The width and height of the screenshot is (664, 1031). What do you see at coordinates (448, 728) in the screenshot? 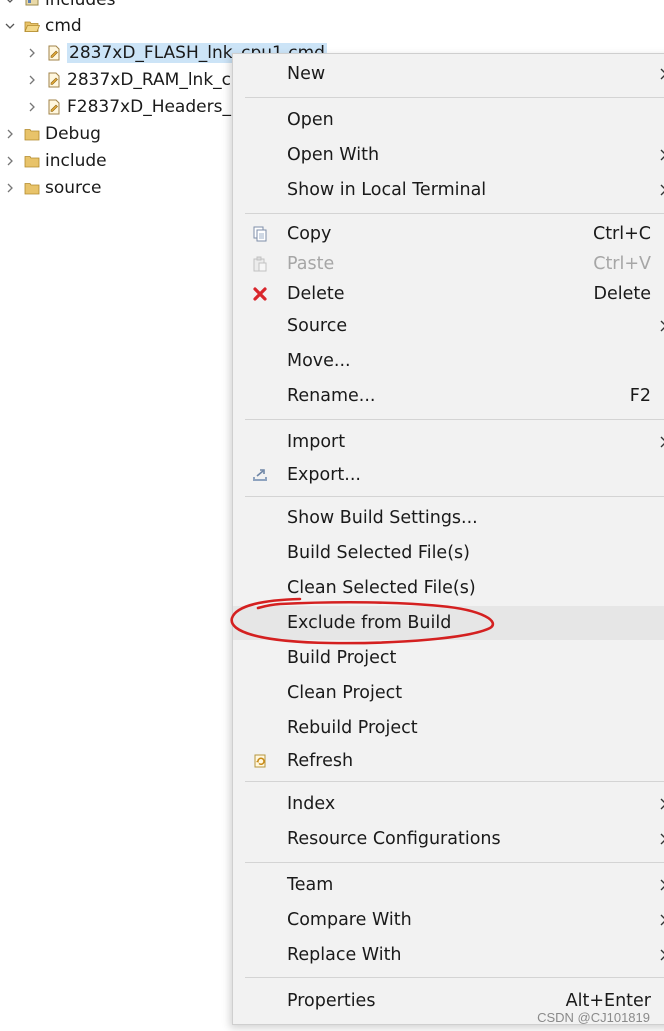
I see `menu-item-rebuild-project: Rebuild Project` at bounding box center [448, 728].